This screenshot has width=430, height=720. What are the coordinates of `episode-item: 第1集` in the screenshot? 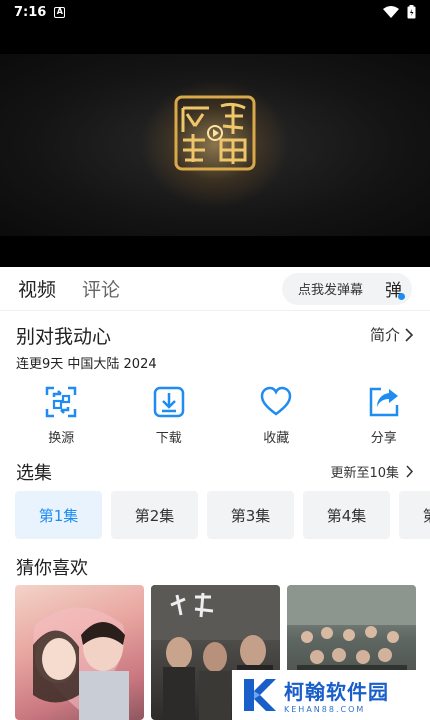 It's located at (58, 515).